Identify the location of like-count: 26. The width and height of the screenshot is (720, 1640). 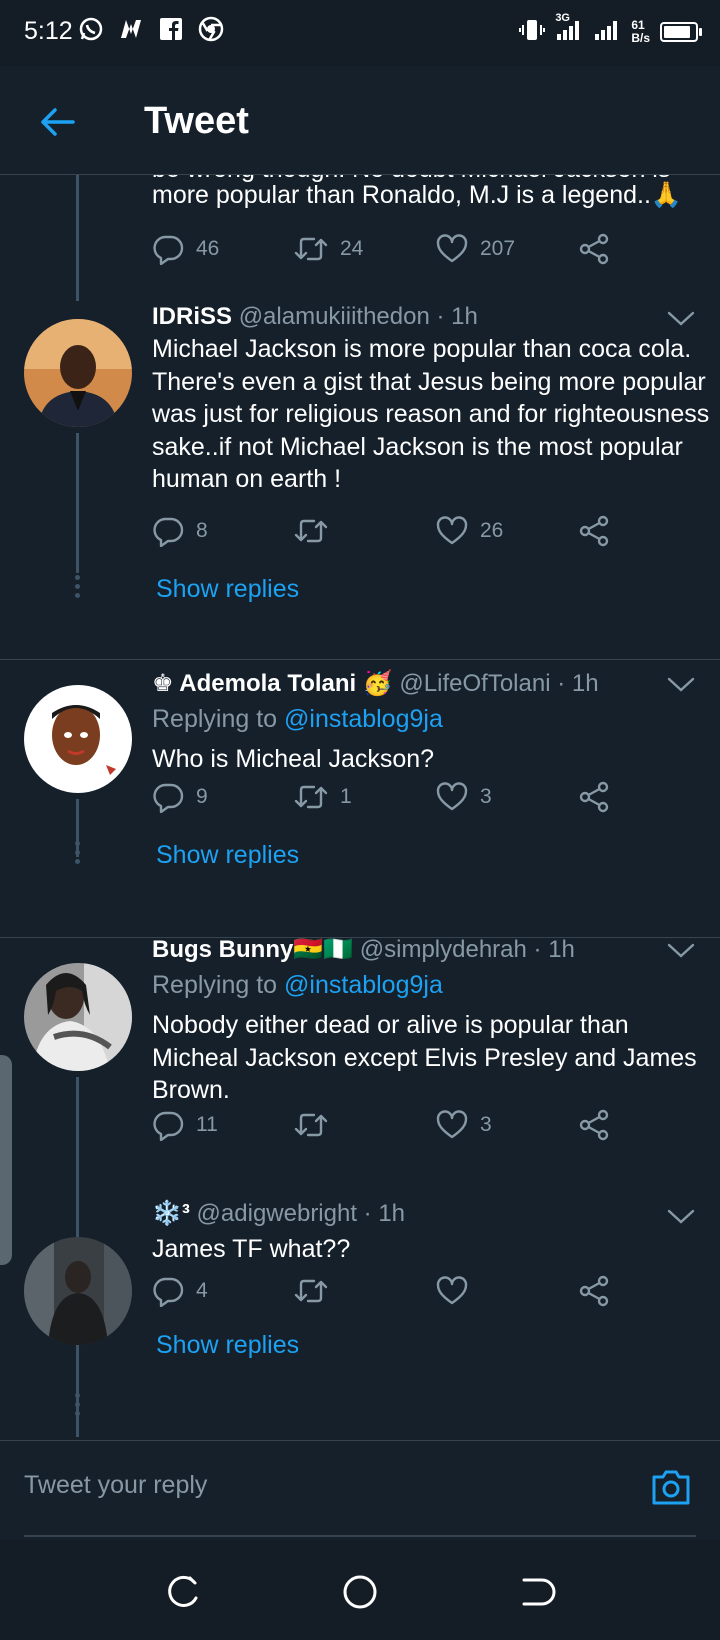
(492, 530).